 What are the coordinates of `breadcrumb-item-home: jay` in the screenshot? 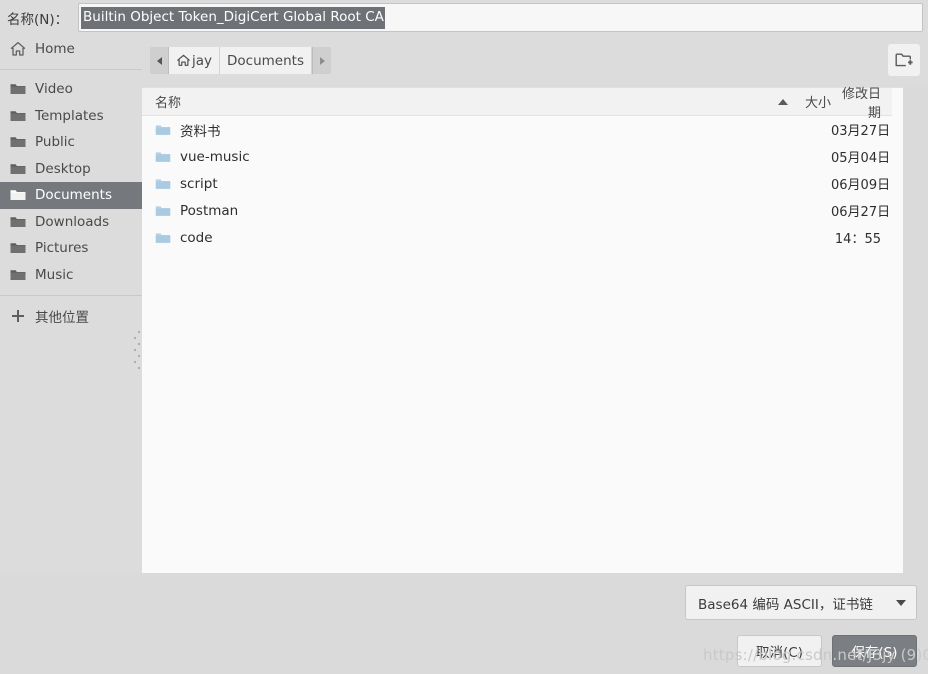 It's located at (195, 60).